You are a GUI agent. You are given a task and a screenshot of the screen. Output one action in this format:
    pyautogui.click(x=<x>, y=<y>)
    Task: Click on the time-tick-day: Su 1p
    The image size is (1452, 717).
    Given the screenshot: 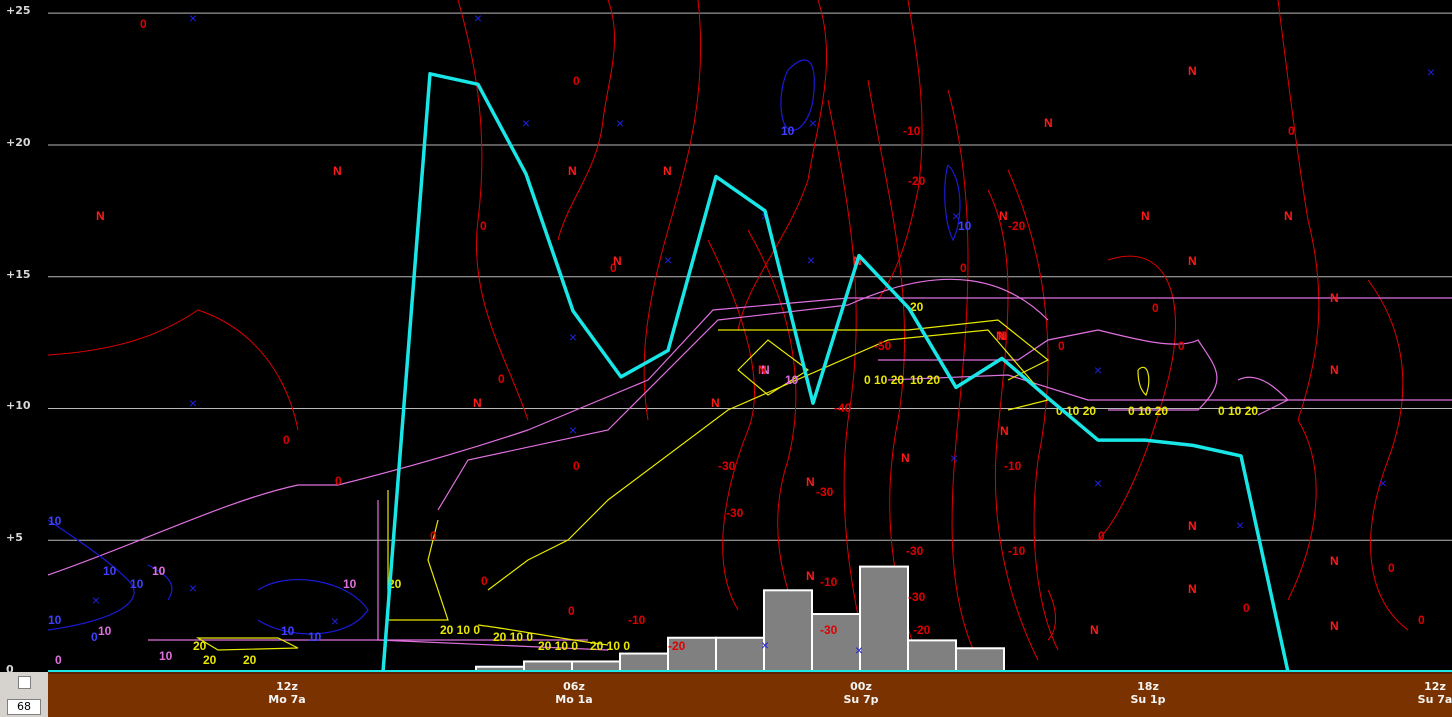 What is the action you would take?
    pyautogui.click(x=1148, y=699)
    